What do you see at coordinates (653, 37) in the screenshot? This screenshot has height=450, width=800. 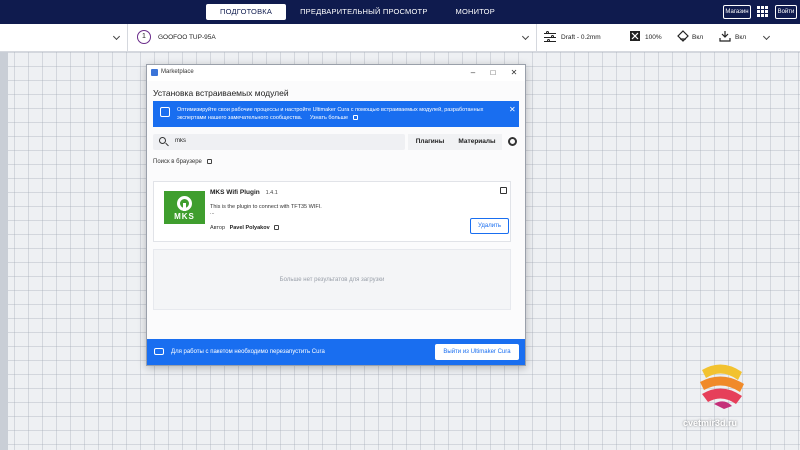 I see `infill-value: 100%` at bounding box center [653, 37].